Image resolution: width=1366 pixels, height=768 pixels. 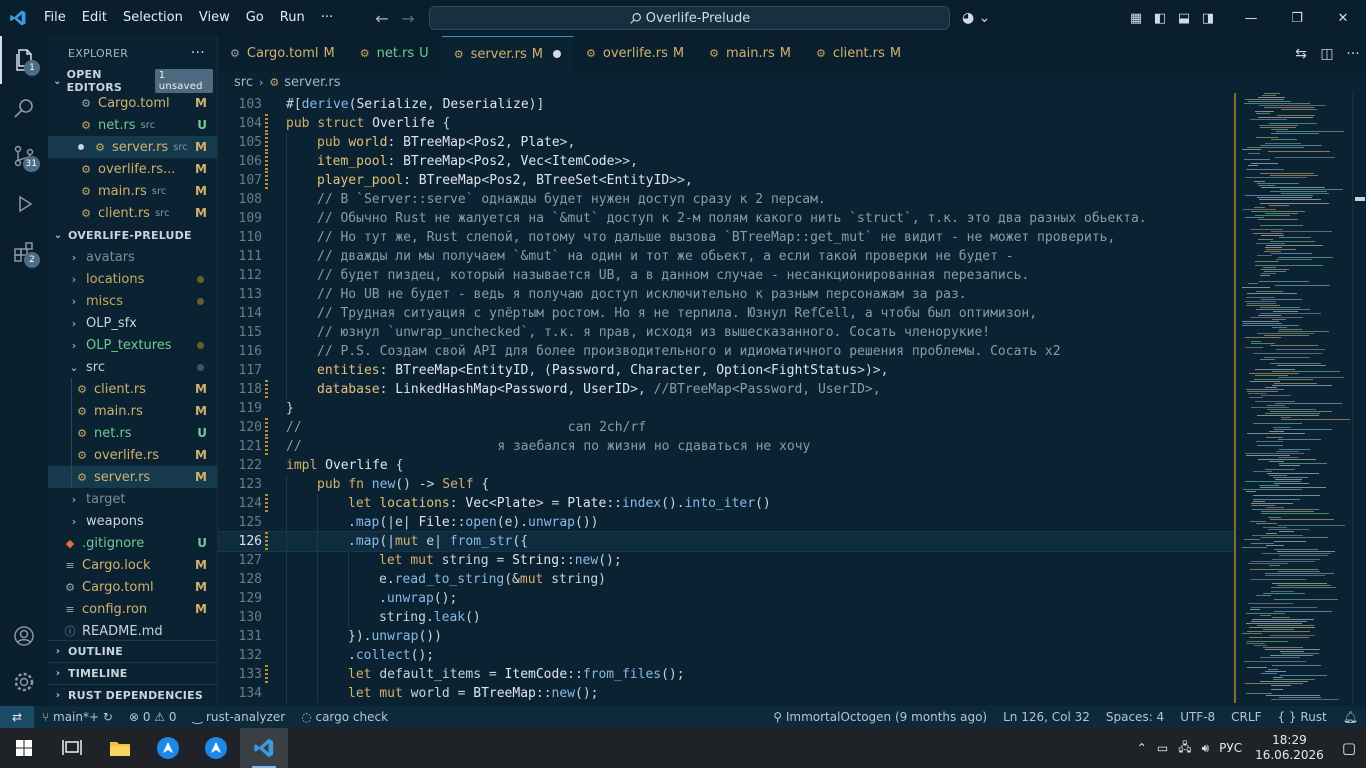 I want to click on menu-item: View, so click(x=214, y=18).